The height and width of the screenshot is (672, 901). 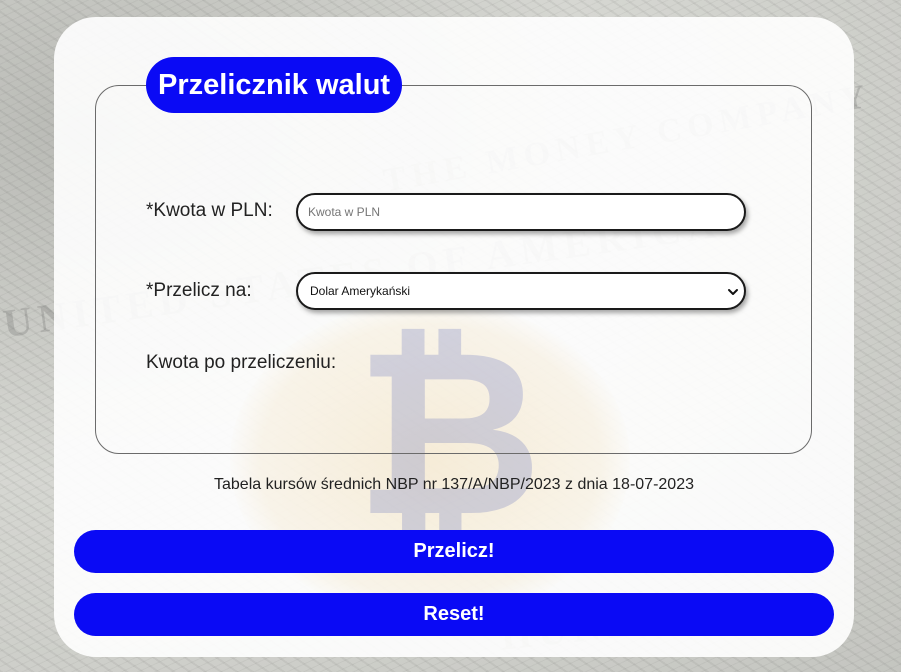 What do you see at coordinates (454, 614) in the screenshot?
I see `reset-button: Reset!` at bounding box center [454, 614].